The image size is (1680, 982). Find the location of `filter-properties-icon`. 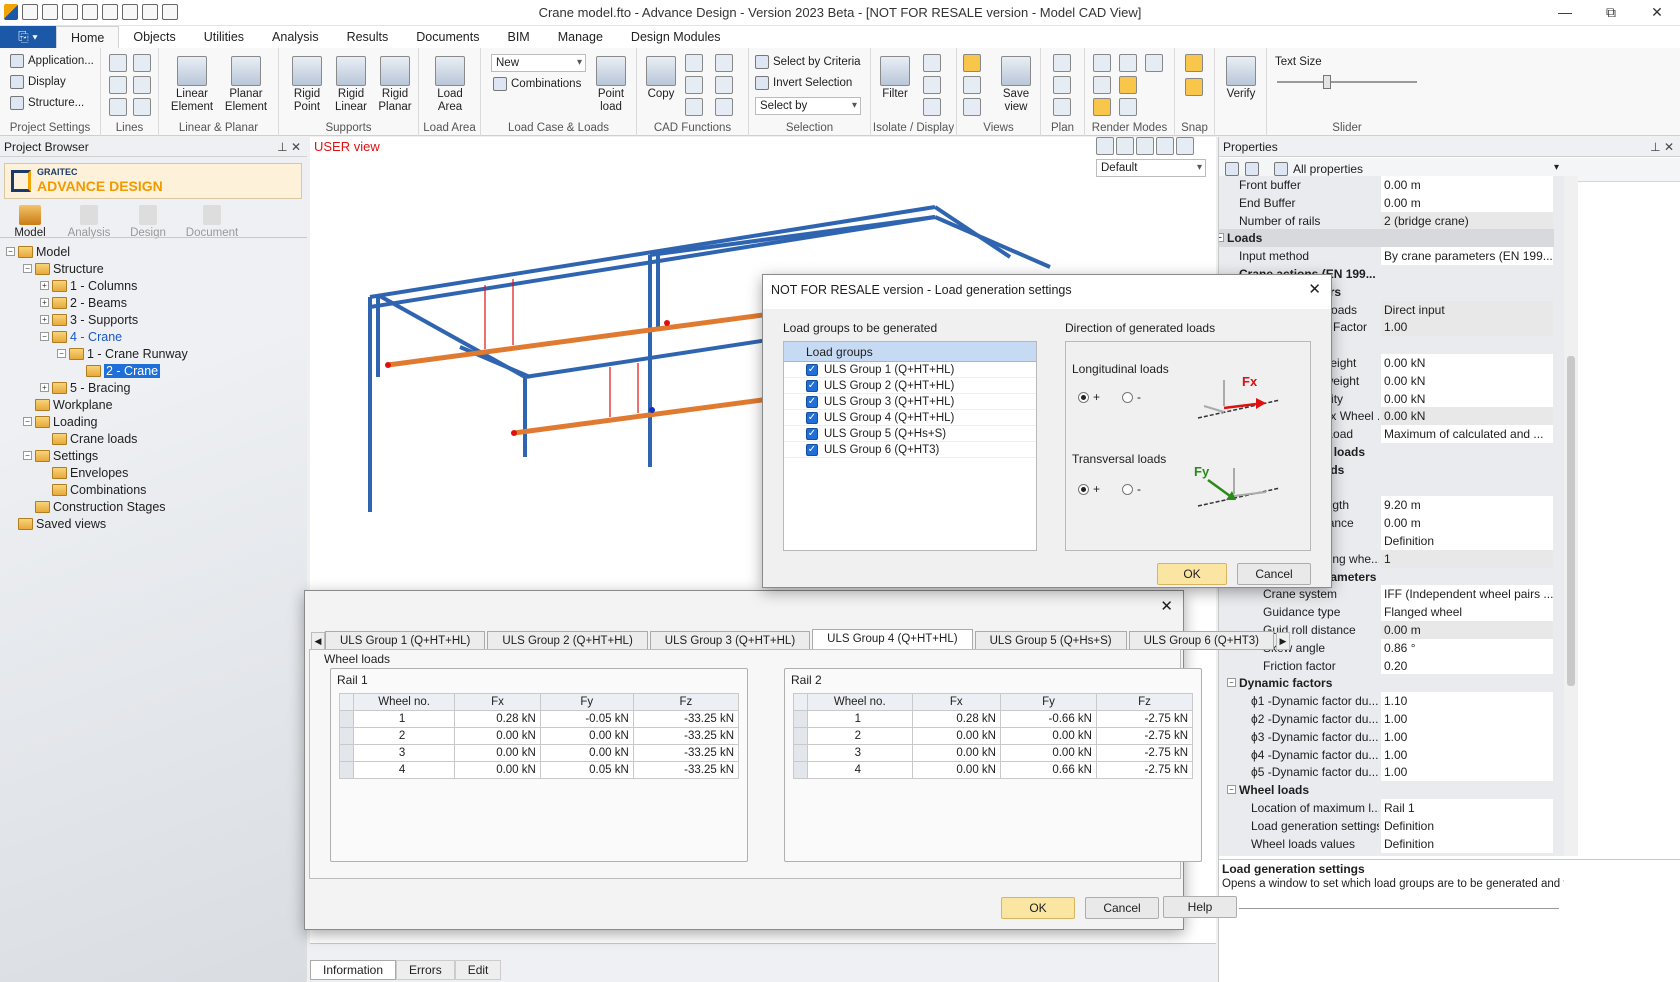

filter-properties-icon is located at coordinates (1281, 169).